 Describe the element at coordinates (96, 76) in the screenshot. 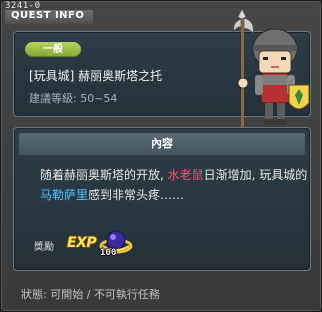

I see `quest-title: [玩具城] 赫丽奥斯塔之托` at that location.